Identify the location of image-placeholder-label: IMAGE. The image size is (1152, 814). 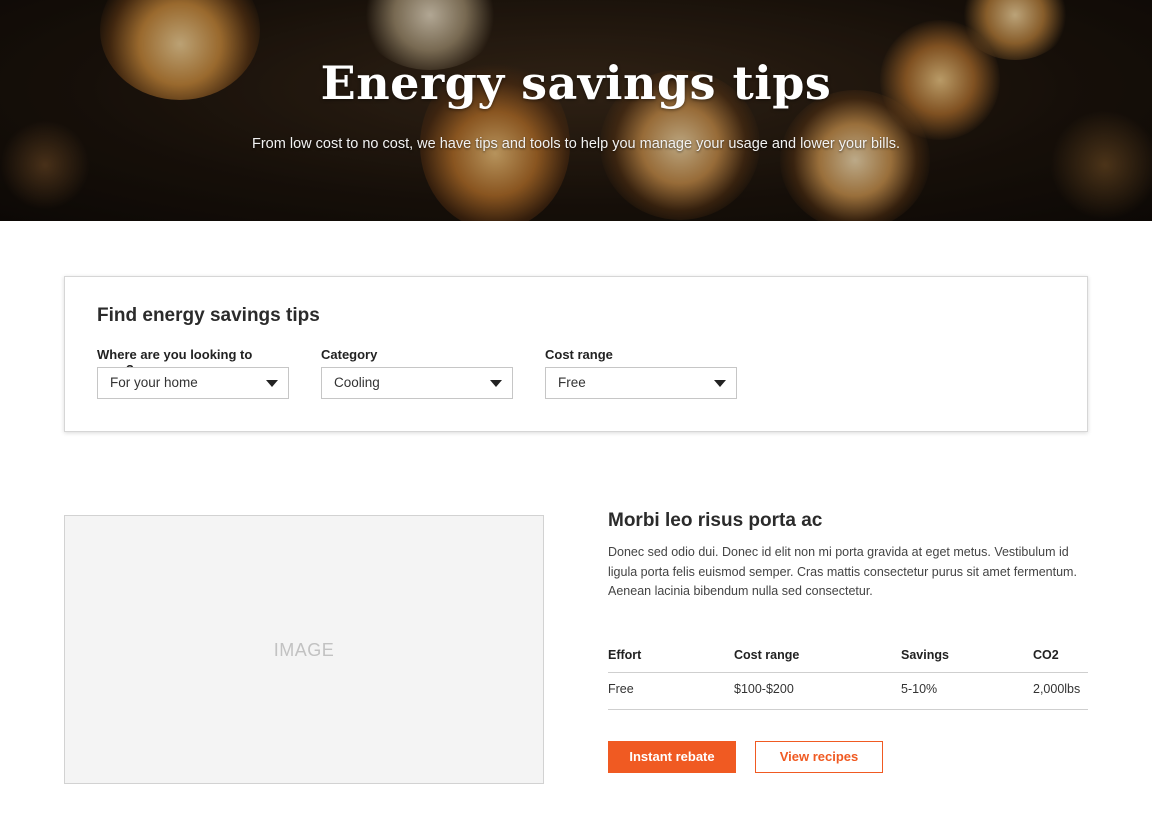
(304, 650).